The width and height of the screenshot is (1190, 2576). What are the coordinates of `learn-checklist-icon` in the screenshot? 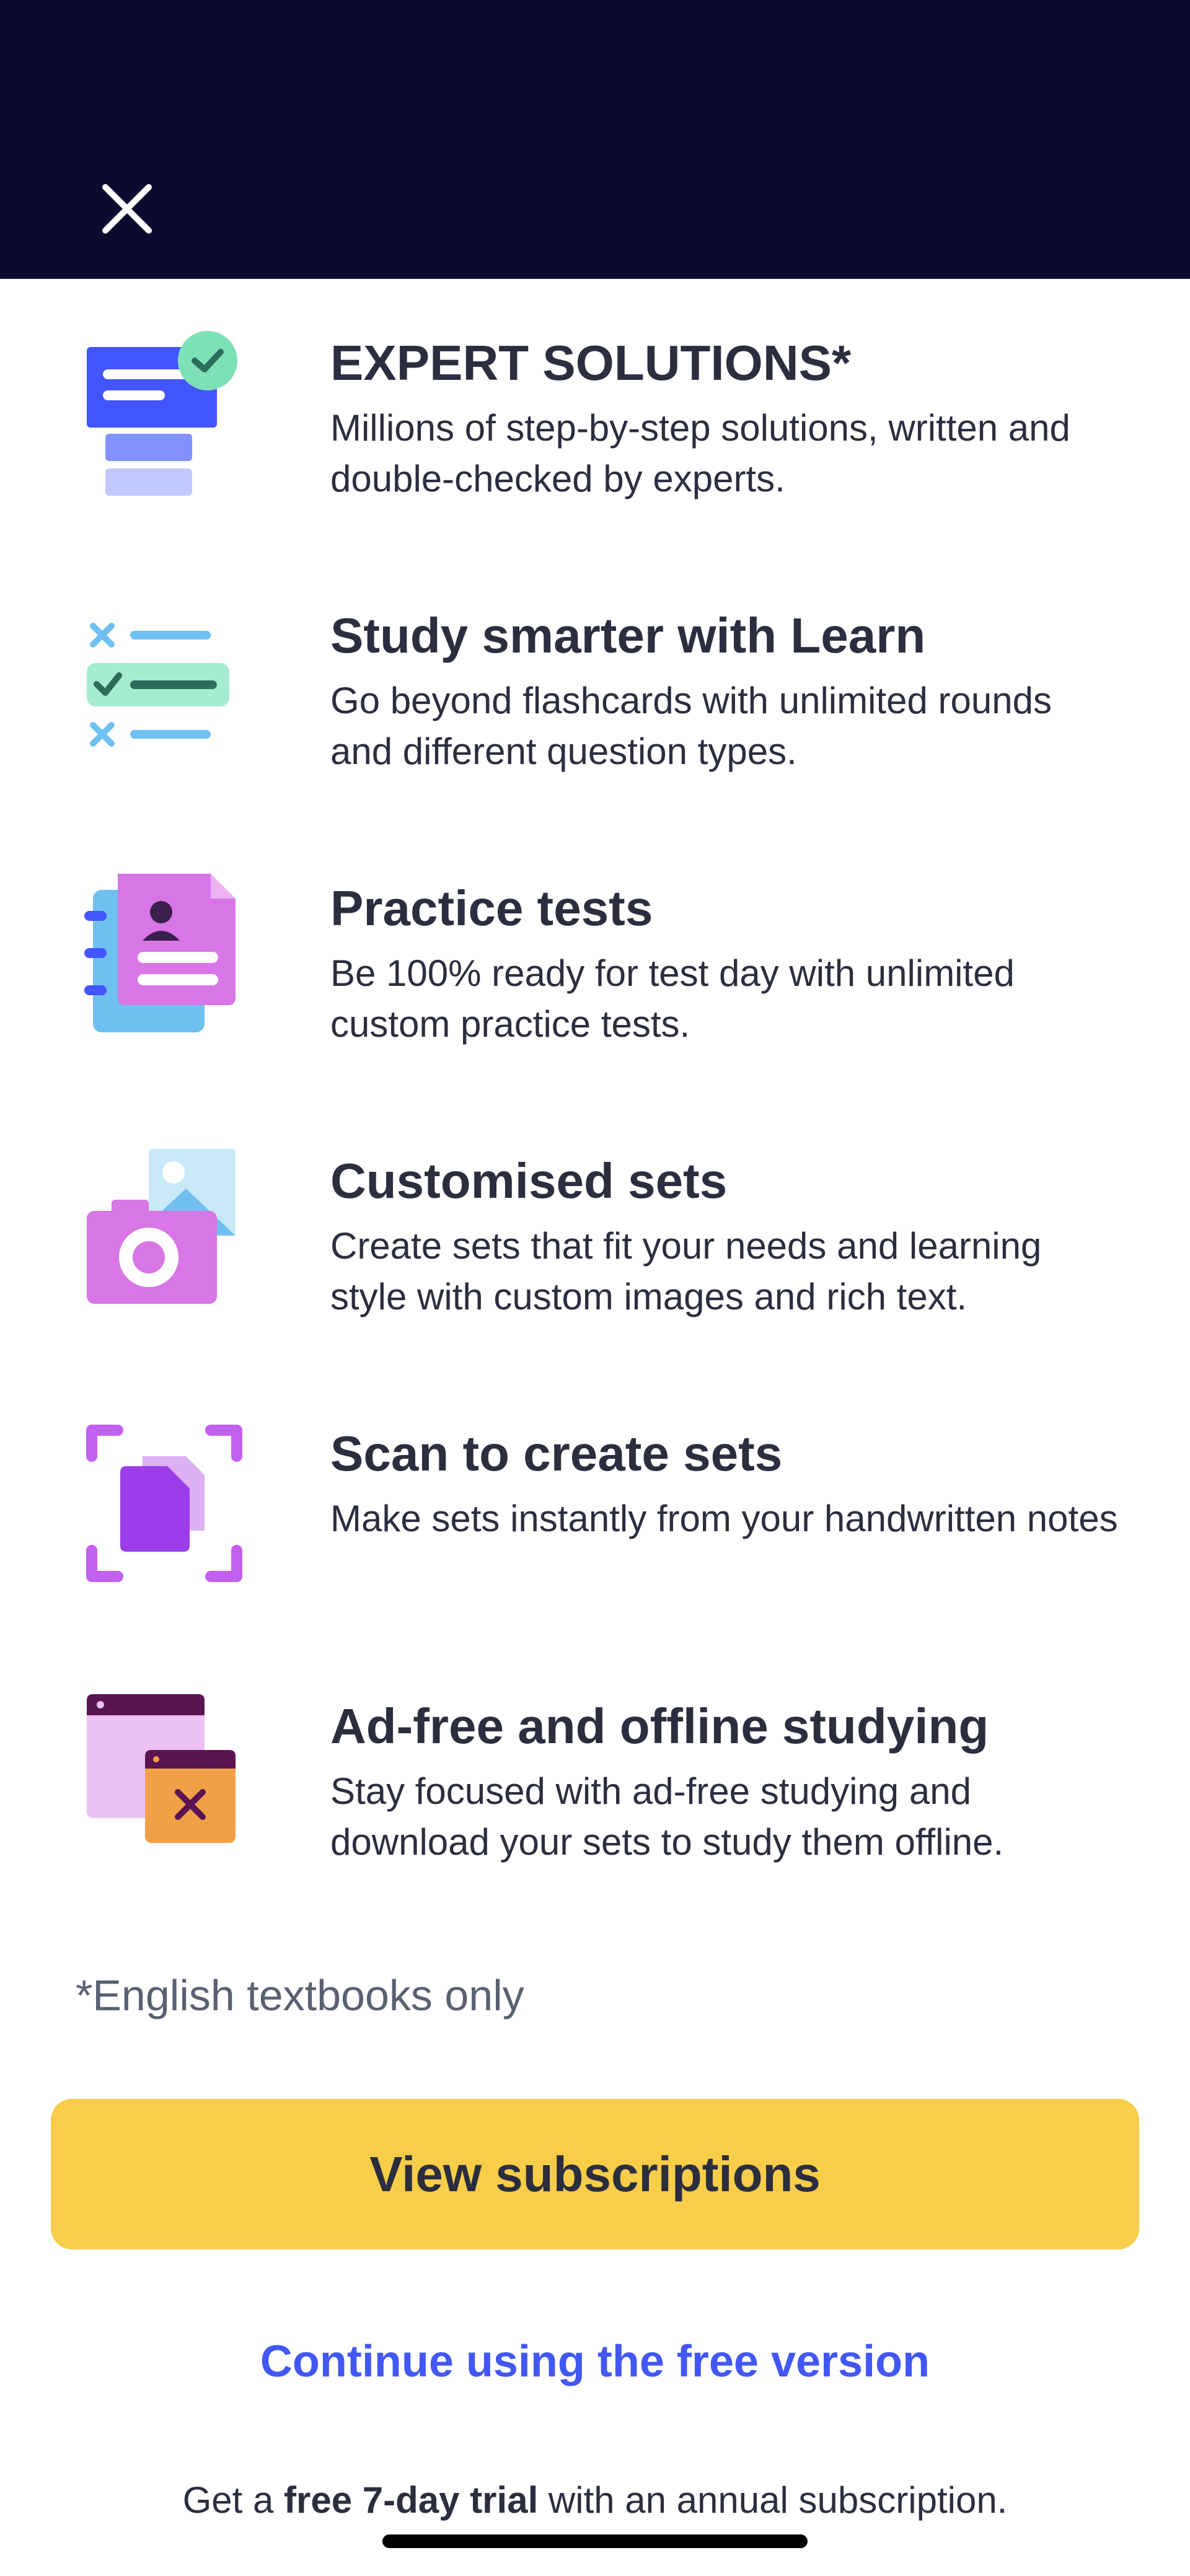 It's located at (158, 685).